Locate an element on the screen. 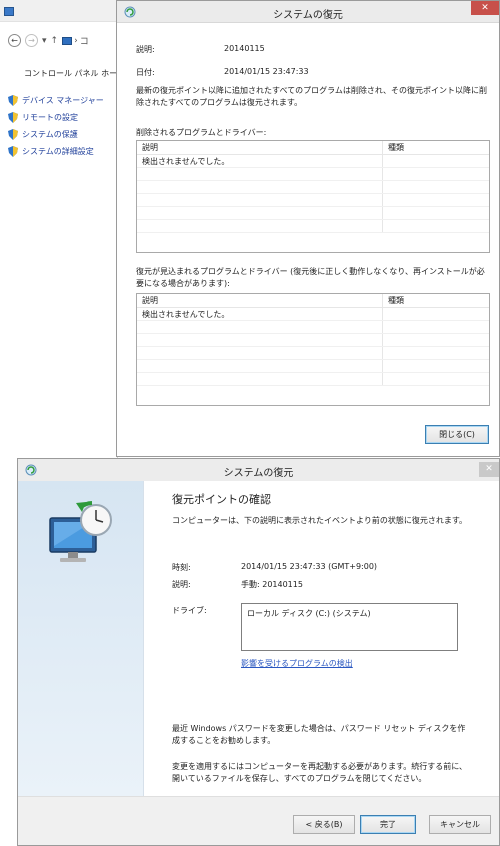  drive-item: ローカル ディスク (C:) (システム) is located at coordinates (309, 613).